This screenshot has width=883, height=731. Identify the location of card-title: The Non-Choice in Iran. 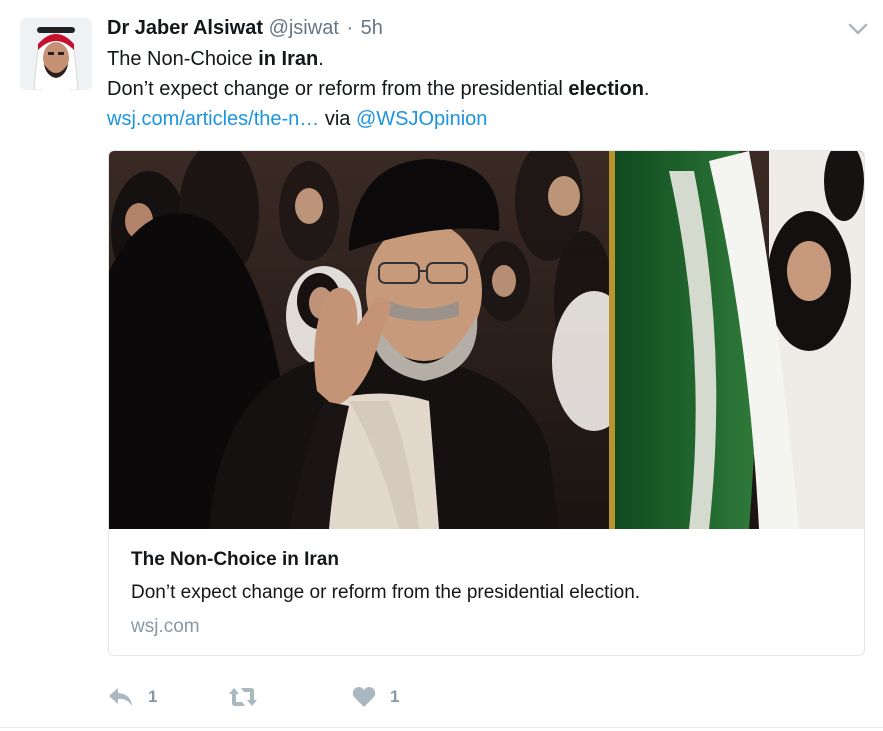
(235, 560).